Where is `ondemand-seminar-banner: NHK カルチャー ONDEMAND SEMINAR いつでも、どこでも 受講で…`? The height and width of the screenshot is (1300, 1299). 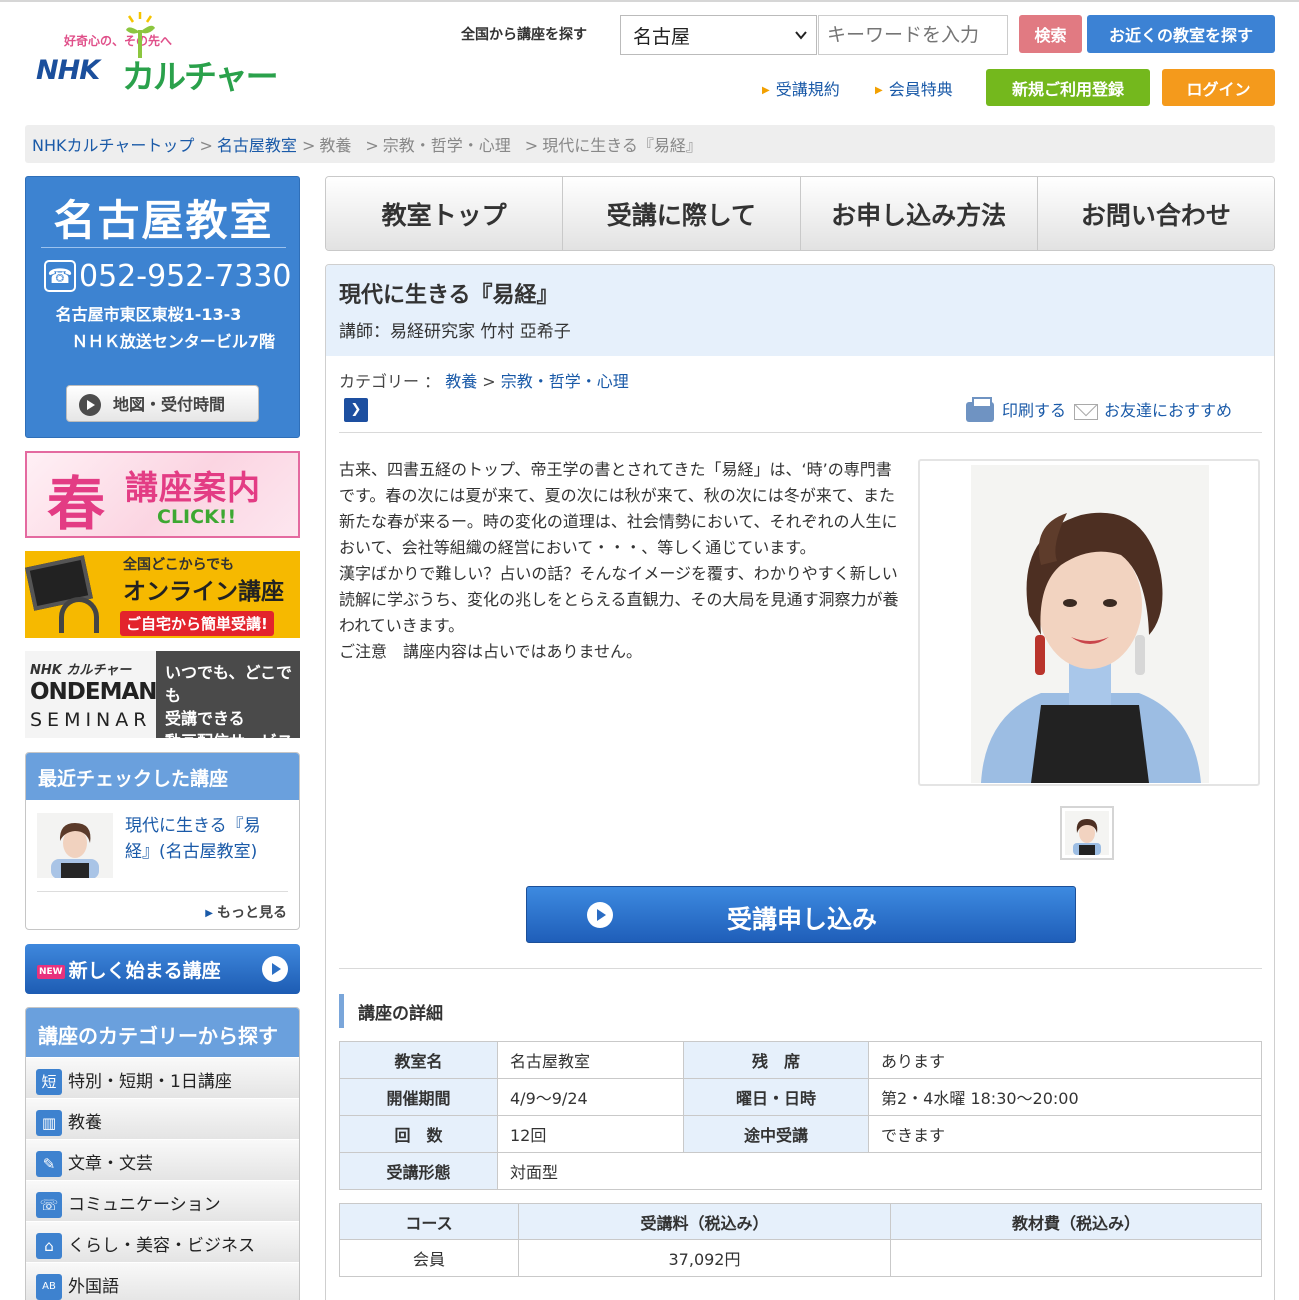
ondemand-seminar-banner: NHK カルチャー ONDEMAND SEMINAR いつでも、どこでも 受講で… is located at coordinates (162, 694).